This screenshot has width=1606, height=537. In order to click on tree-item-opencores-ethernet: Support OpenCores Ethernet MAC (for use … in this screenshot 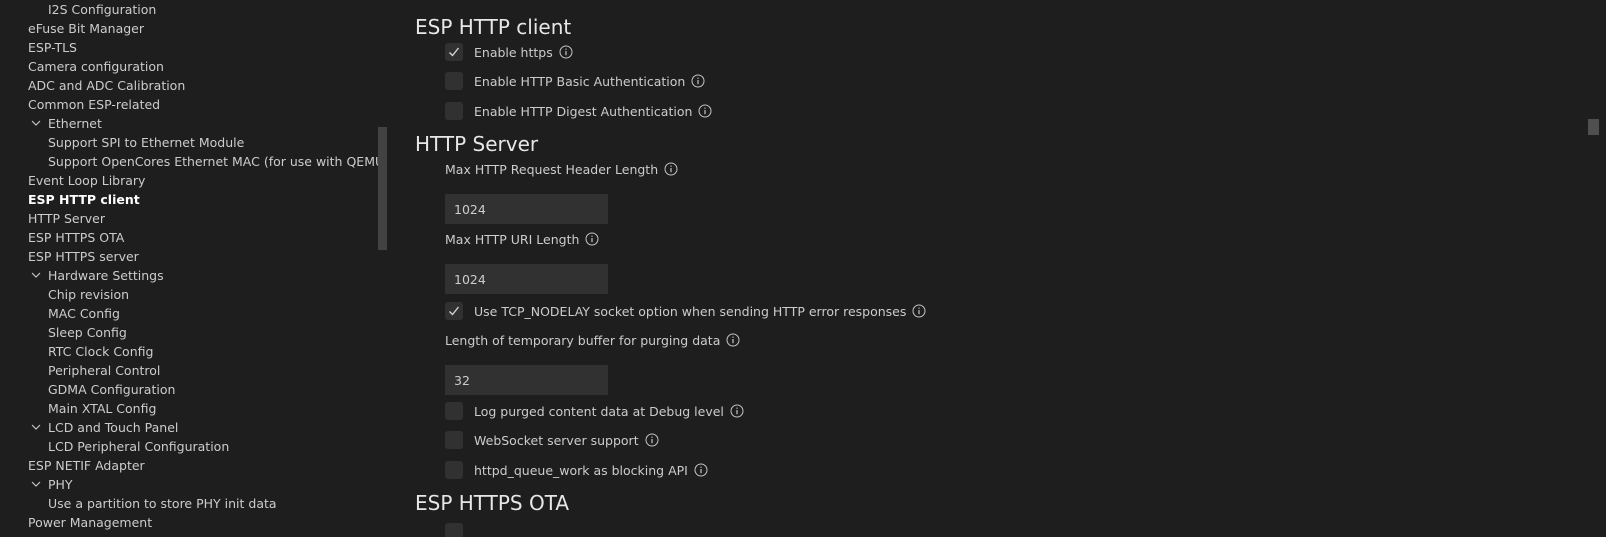, I will do `click(190, 161)`.